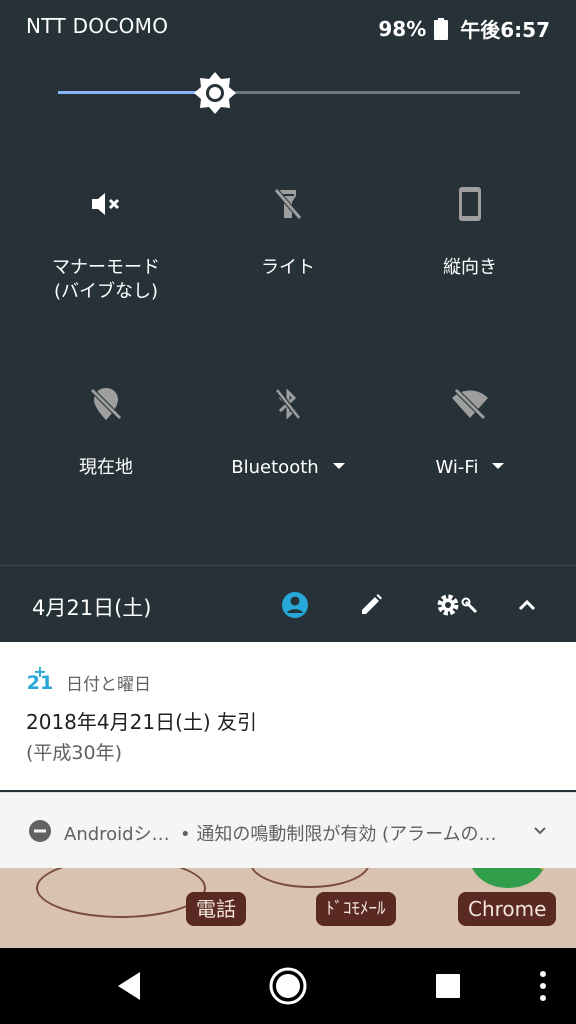 This screenshot has height=1024, width=576. I want to click on more-options-icon, so click(543, 986).